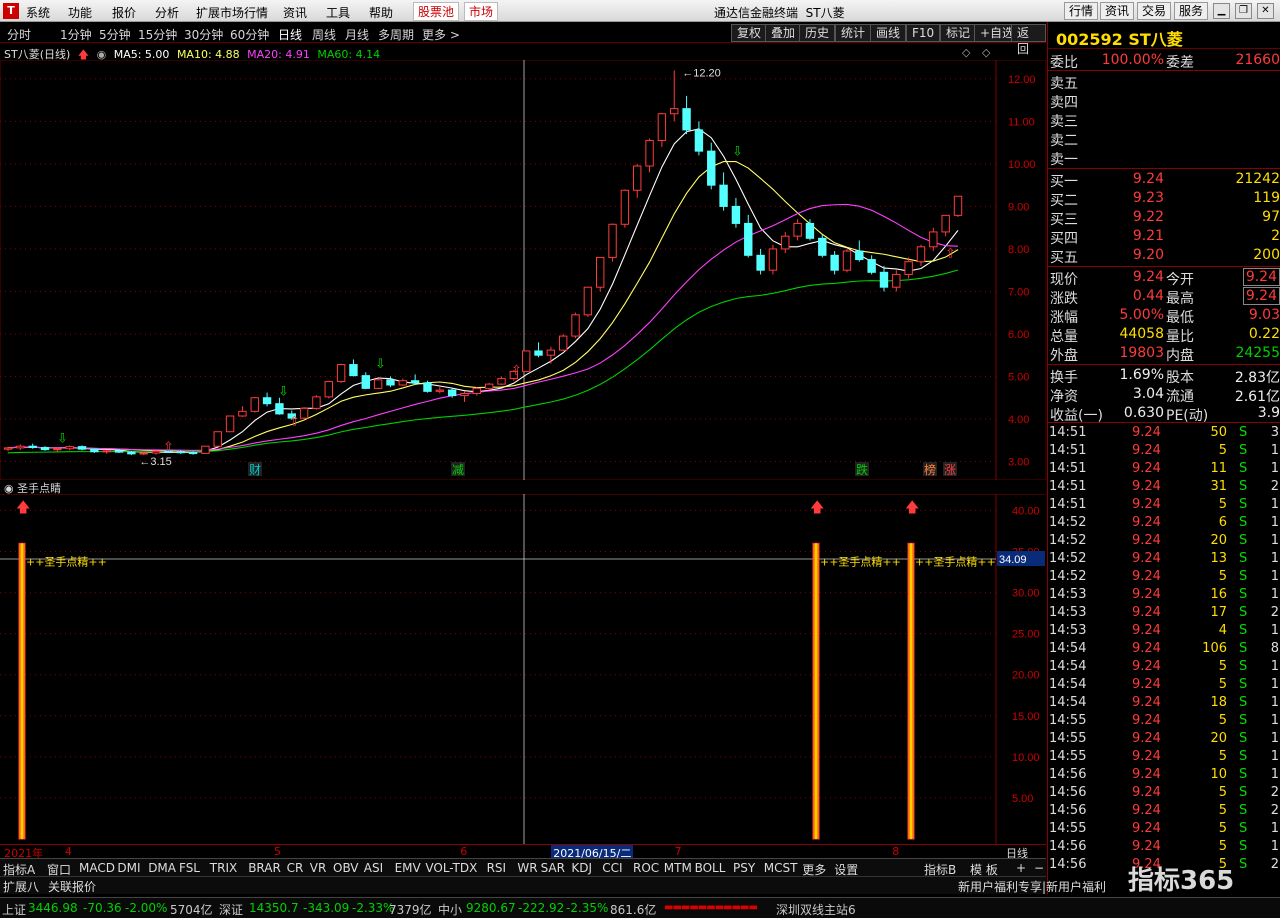 The height and width of the screenshot is (918, 1280). Describe the element at coordinates (1243, 576) in the screenshot. I see `tick-side: S` at that location.